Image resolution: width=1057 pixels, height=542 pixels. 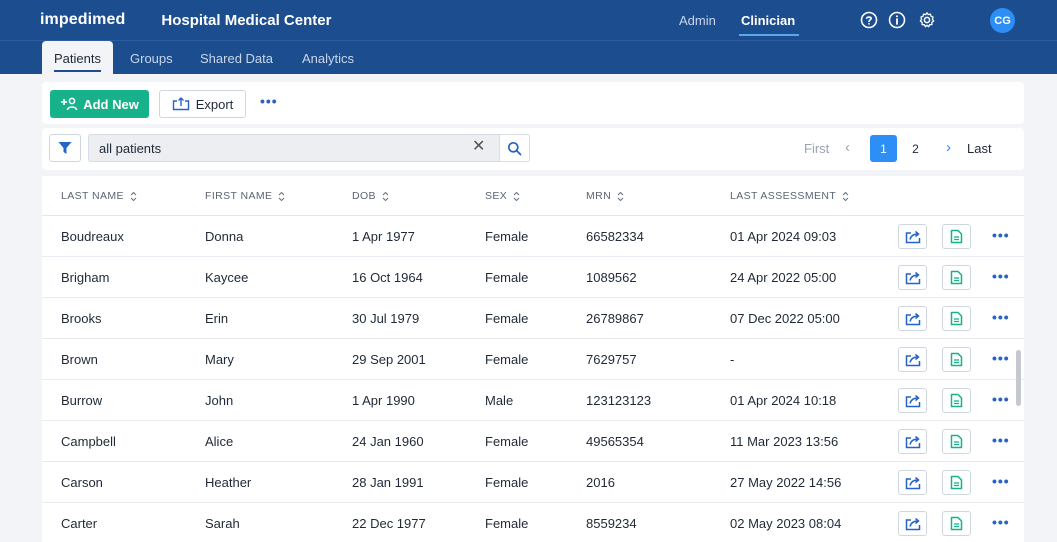 I want to click on tab-shared-data: Shared Data, so click(x=236, y=58).